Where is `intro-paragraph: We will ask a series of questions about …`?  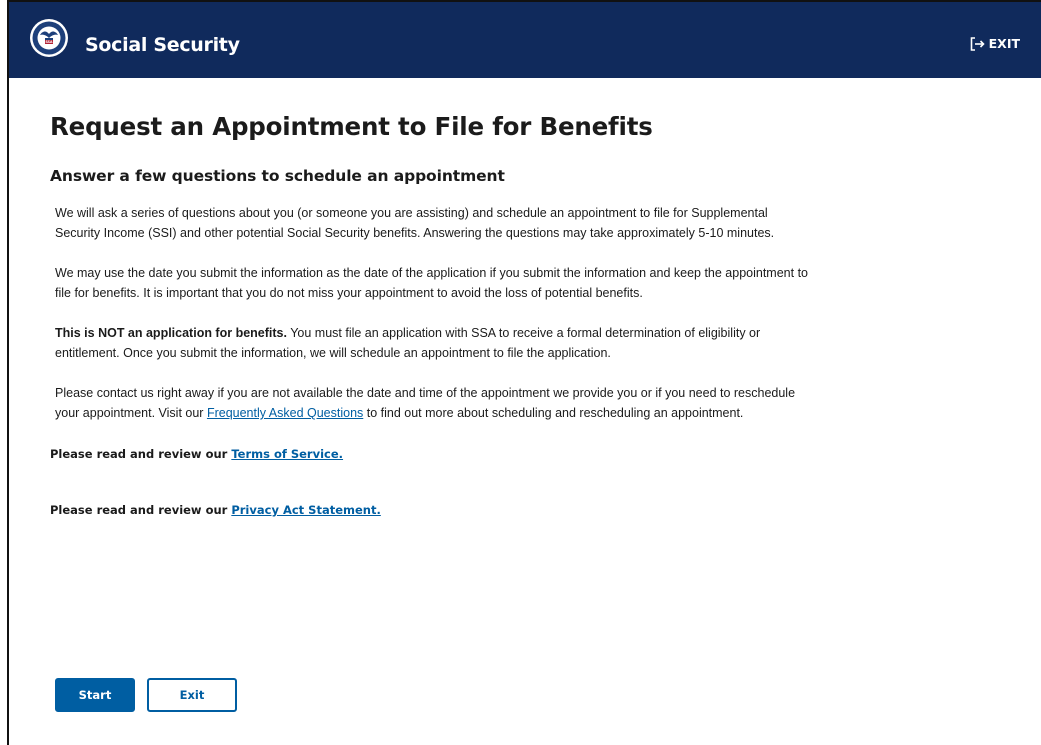
intro-paragraph: We will ask a series of questions about … is located at coordinates (415, 223).